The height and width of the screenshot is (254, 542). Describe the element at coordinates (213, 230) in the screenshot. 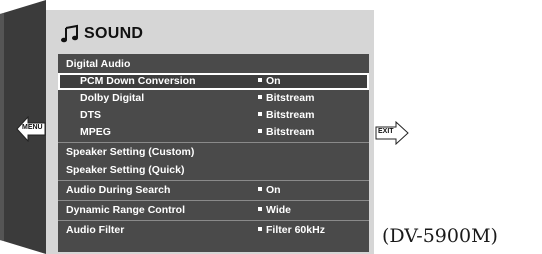

I see `menu-row: Audio Filter Filter 60kHz` at that location.